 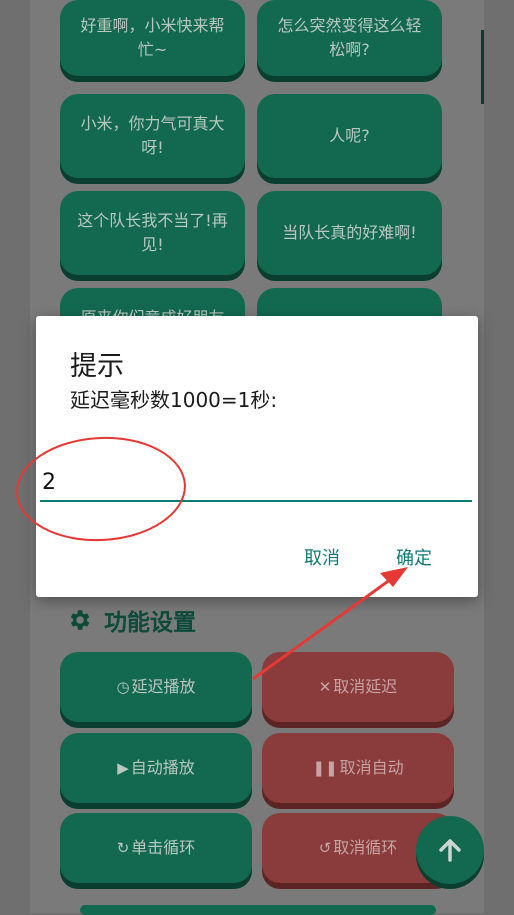 I want to click on dialog-title: 提示, so click(x=97, y=366).